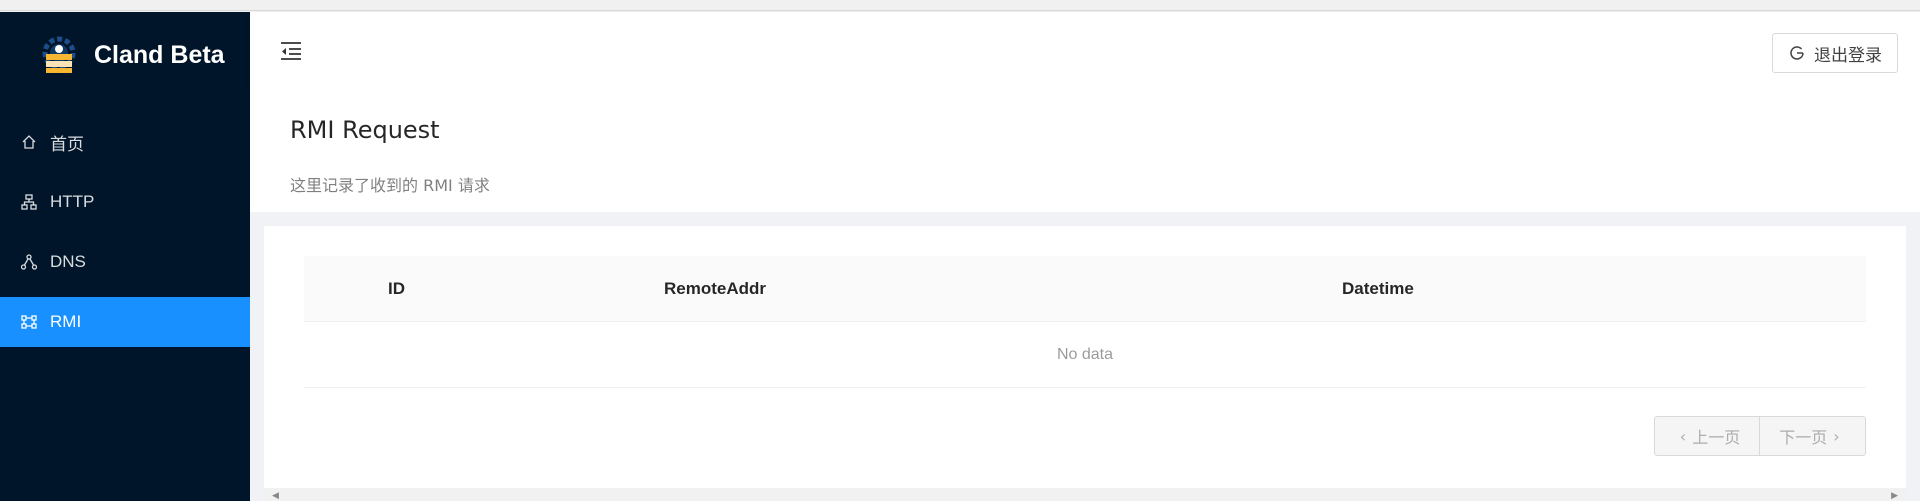 The height and width of the screenshot is (501, 1920). Describe the element at coordinates (125, 262) in the screenshot. I see `sidebar-item-dns: DNS` at that location.